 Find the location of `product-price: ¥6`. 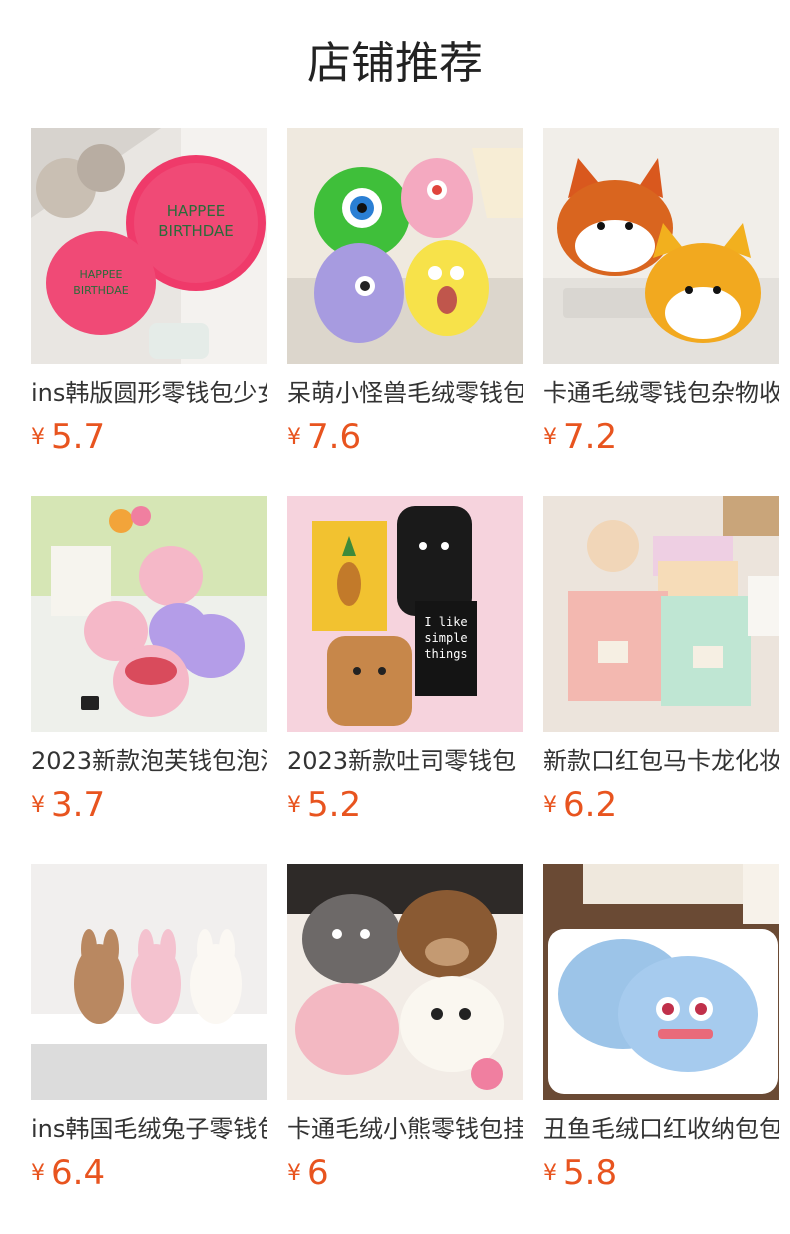

product-price: ¥6 is located at coordinates (308, 1173).